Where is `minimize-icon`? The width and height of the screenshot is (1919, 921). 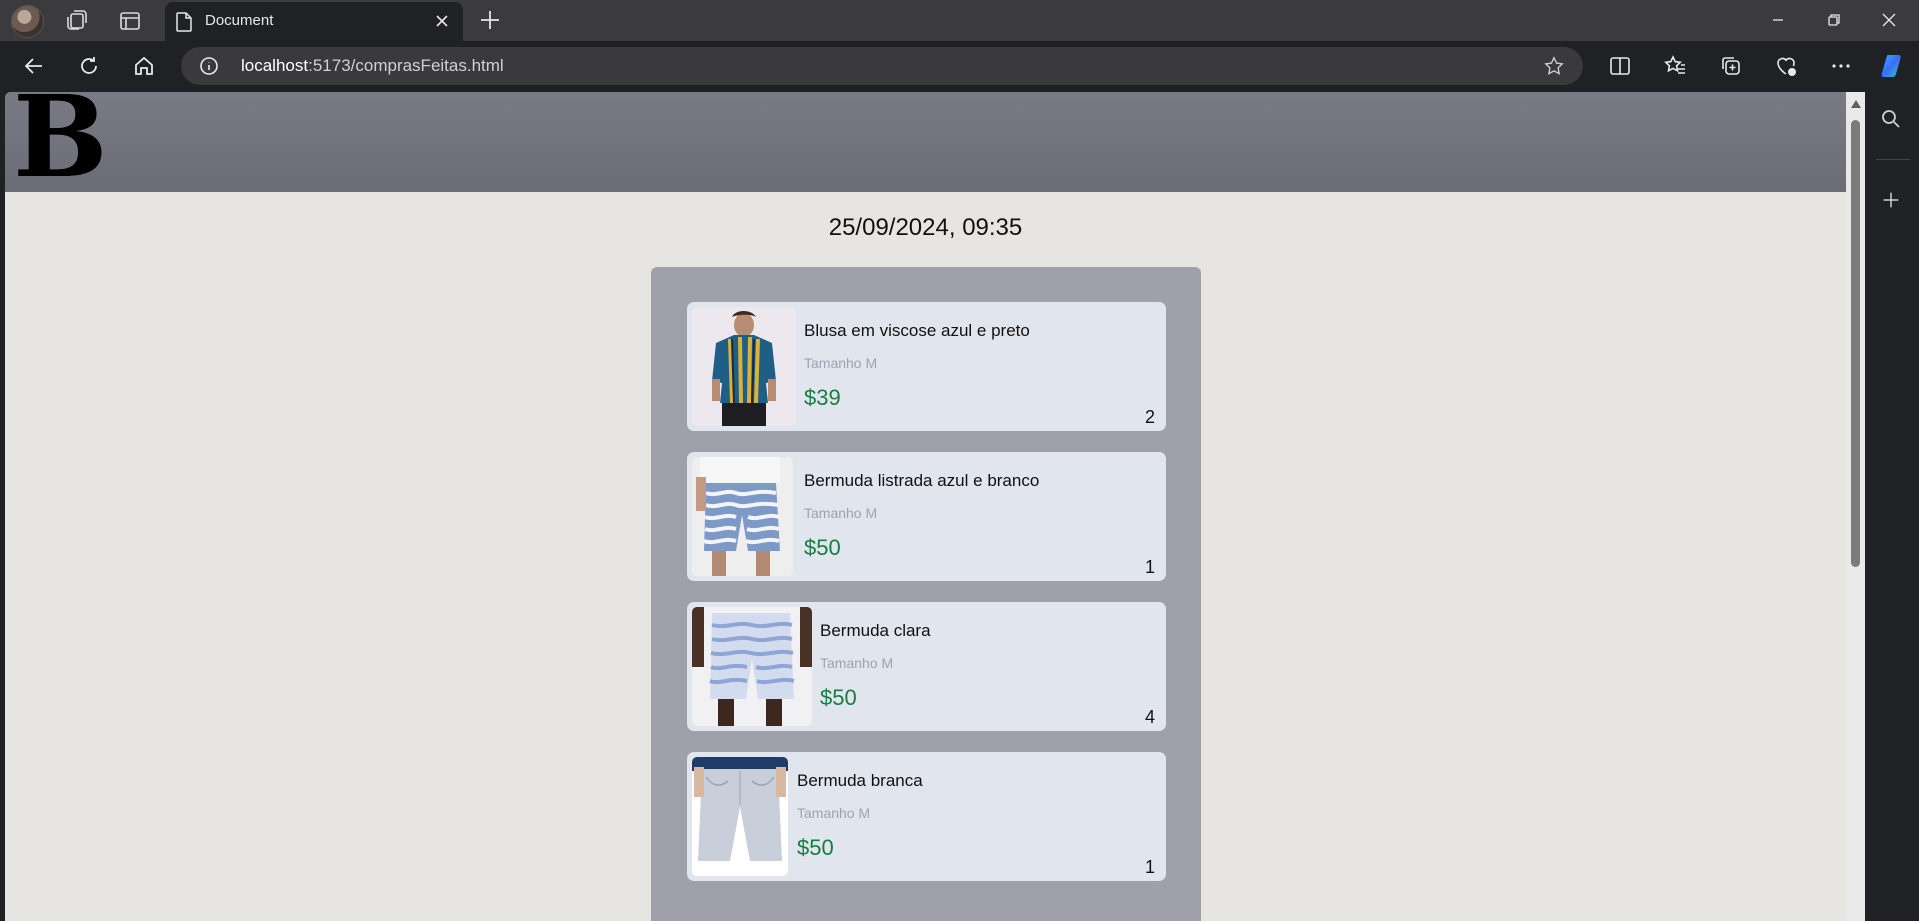 minimize-icon is located at coordinates (1778, 20).